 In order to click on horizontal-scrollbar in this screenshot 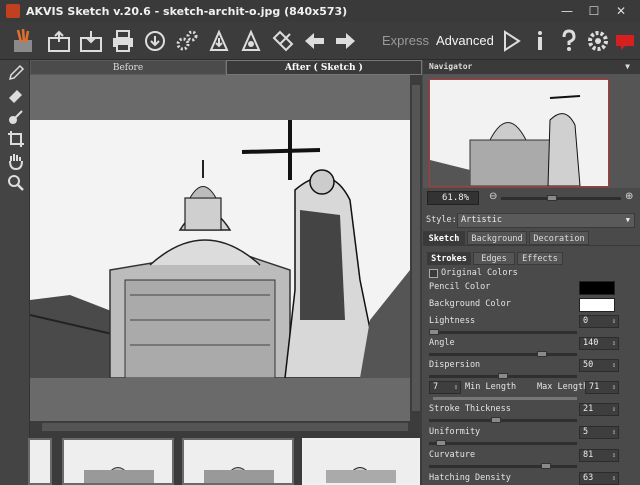, I will do `click(226, 427)`.